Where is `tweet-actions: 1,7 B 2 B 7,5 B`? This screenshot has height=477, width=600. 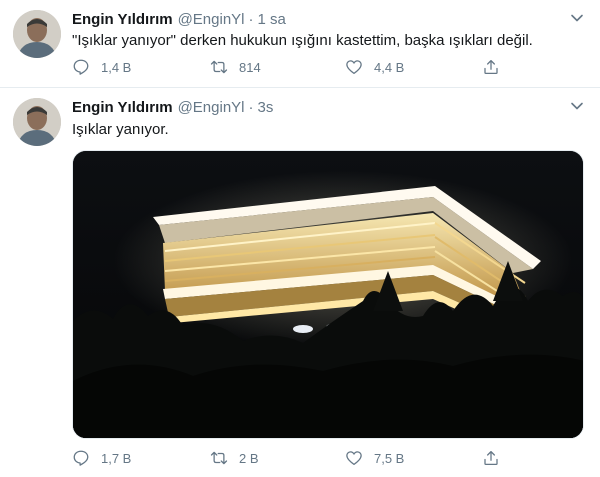
tweet-actions: 1,7 B 2 B 7,5 B is located at coordinates (292, 459).